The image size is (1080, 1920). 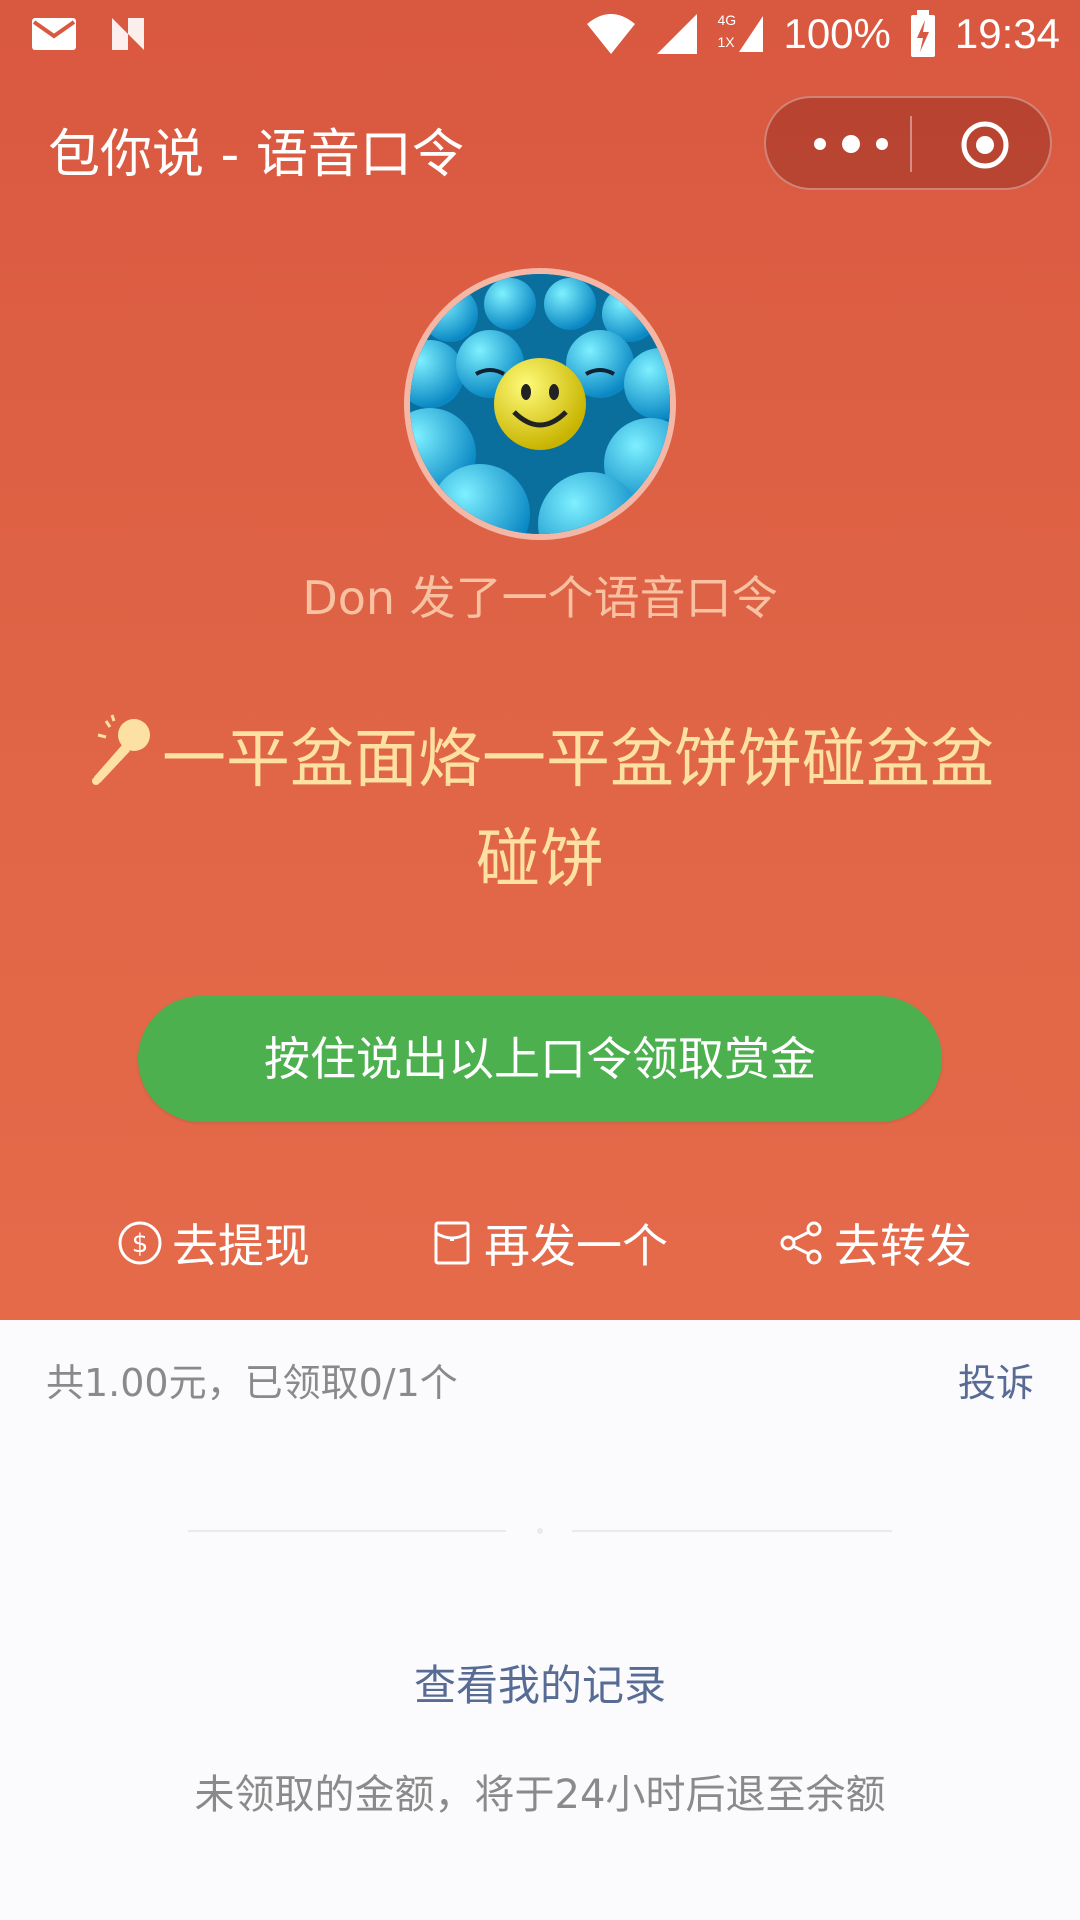 I want to click on clock: 19:34, so click(x=1007, y=33).